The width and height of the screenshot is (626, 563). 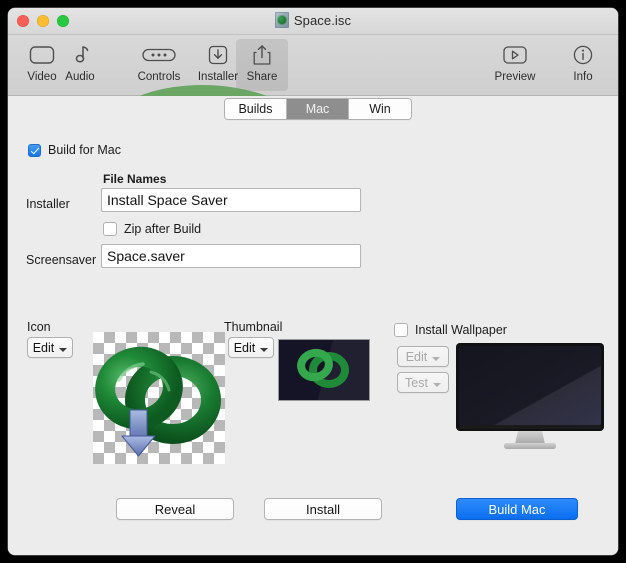 I want to click on info-circle-icon, so click(x=583, y=55).